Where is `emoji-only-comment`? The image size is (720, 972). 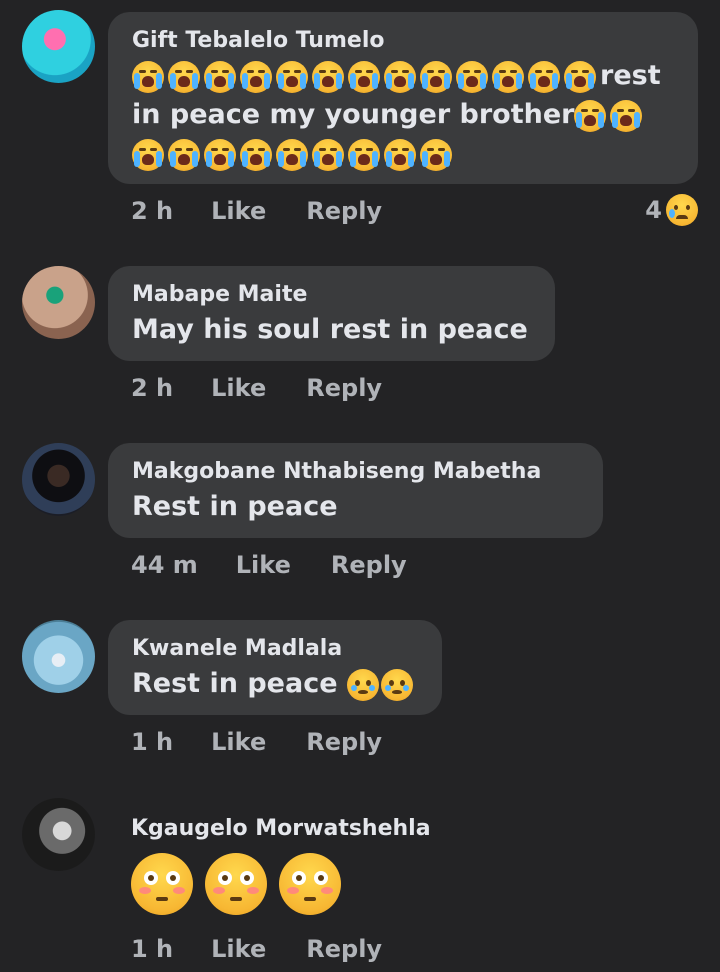
emoji-only-comment is located at coordinates (242, 884).